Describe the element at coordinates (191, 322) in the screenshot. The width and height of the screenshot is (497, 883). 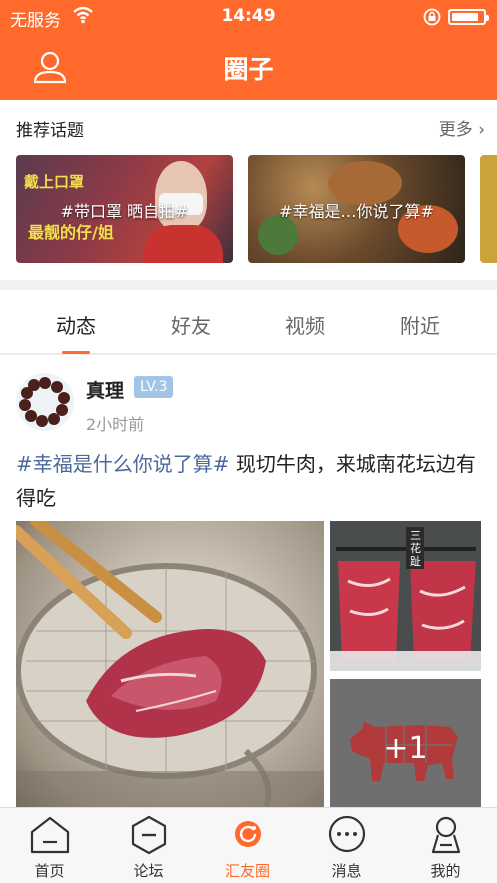
I see `tab-friends: 好友` at that location.